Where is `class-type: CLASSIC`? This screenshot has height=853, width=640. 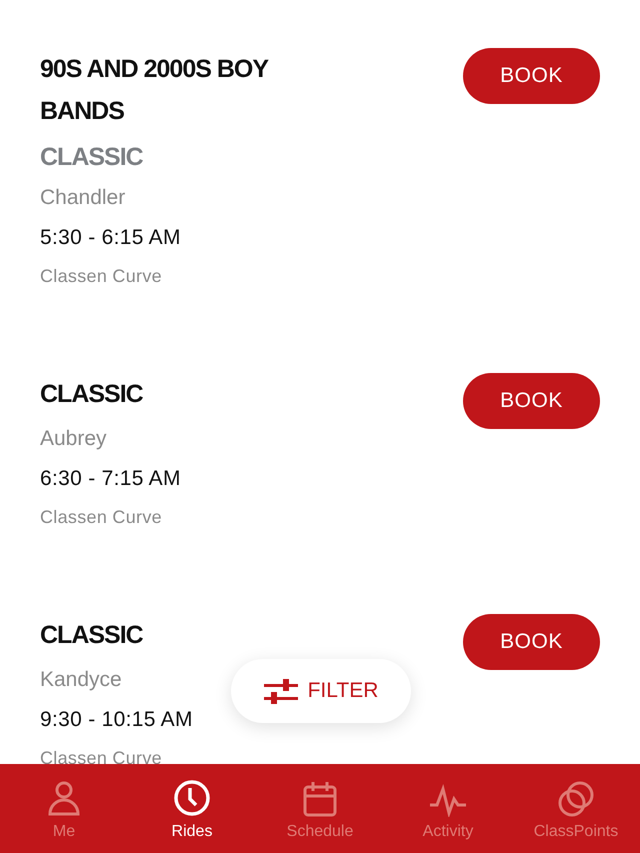 class-type: CLASSIC is located at coordinates (91, 157).